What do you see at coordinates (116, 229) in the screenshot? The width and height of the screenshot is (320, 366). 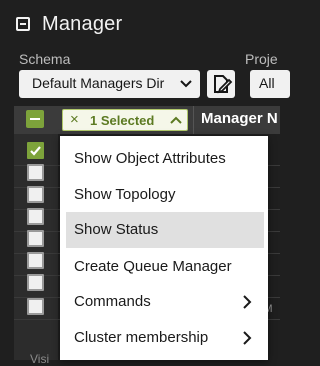 I see `menu-item-label: Show Status` at bounding box center [116, 229].